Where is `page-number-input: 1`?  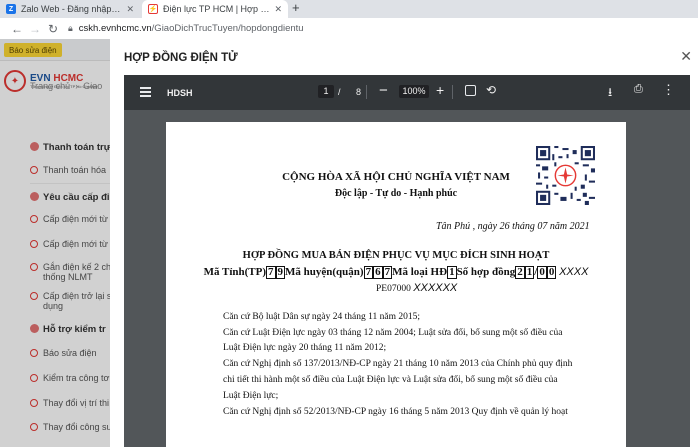
page-number-input: 1 is located at coordinates (326, 91).